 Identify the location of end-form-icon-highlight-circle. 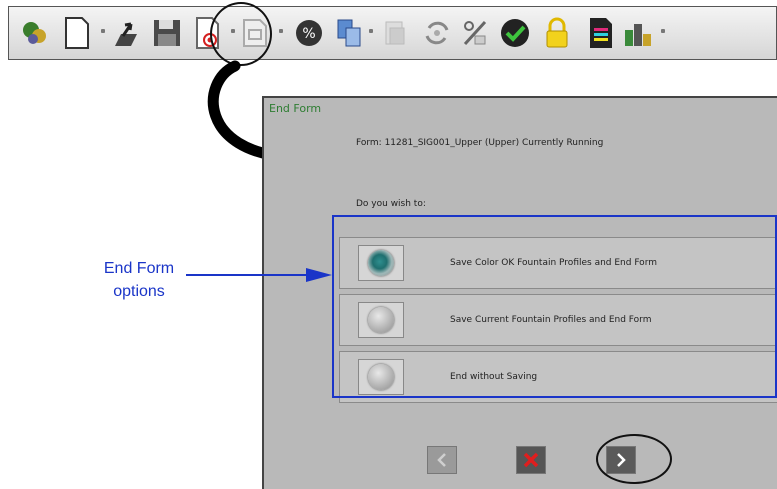
(241, 34).